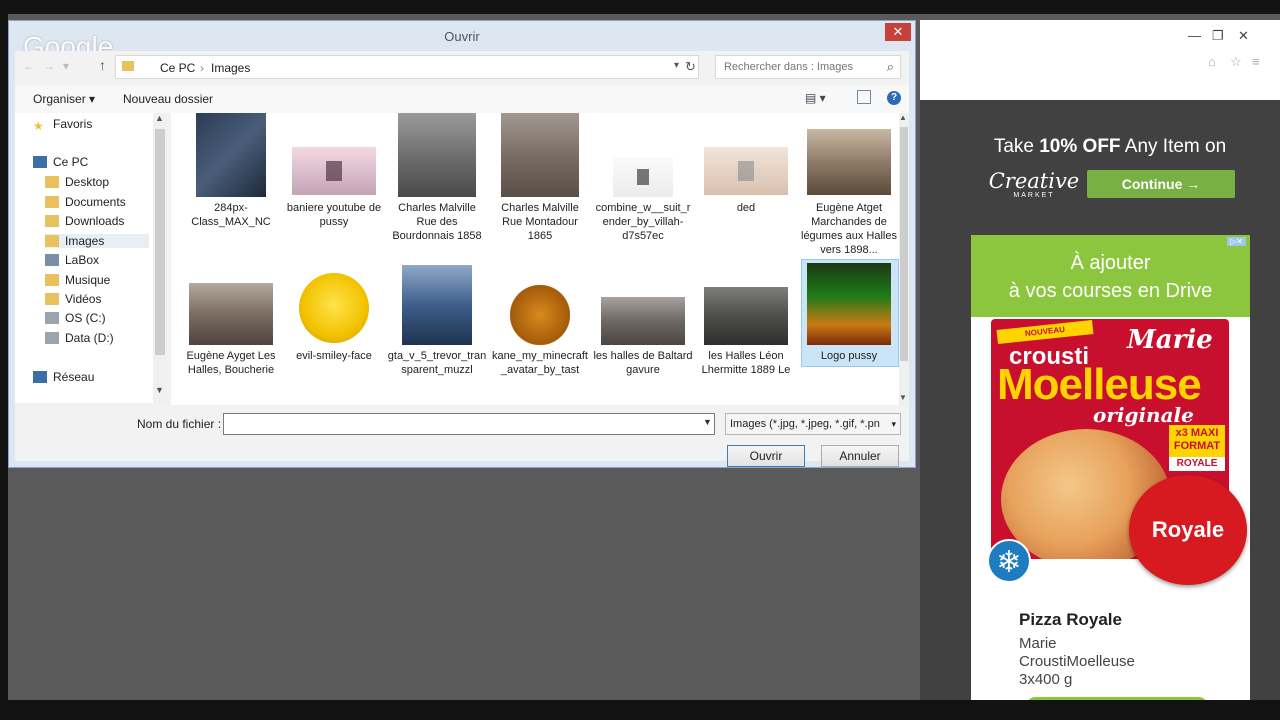 The image size is (1280, 720). Describe the element at coordinates (1110, 146) in the screenshot. I see `ad-offer-text: Take 10% OFF Any Item on` at that location.